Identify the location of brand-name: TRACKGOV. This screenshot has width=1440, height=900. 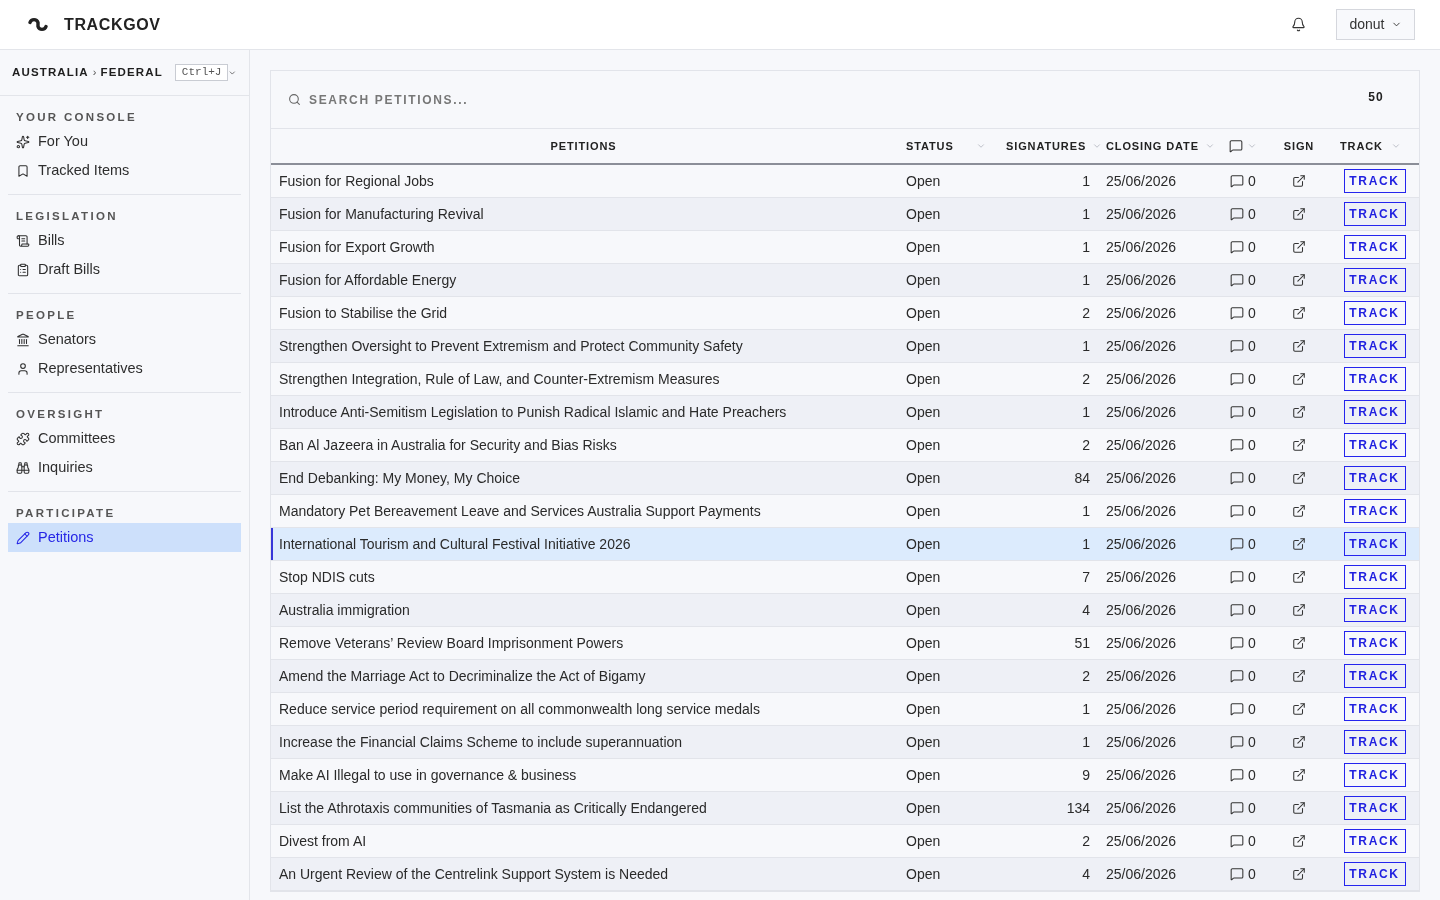
(112, 24).